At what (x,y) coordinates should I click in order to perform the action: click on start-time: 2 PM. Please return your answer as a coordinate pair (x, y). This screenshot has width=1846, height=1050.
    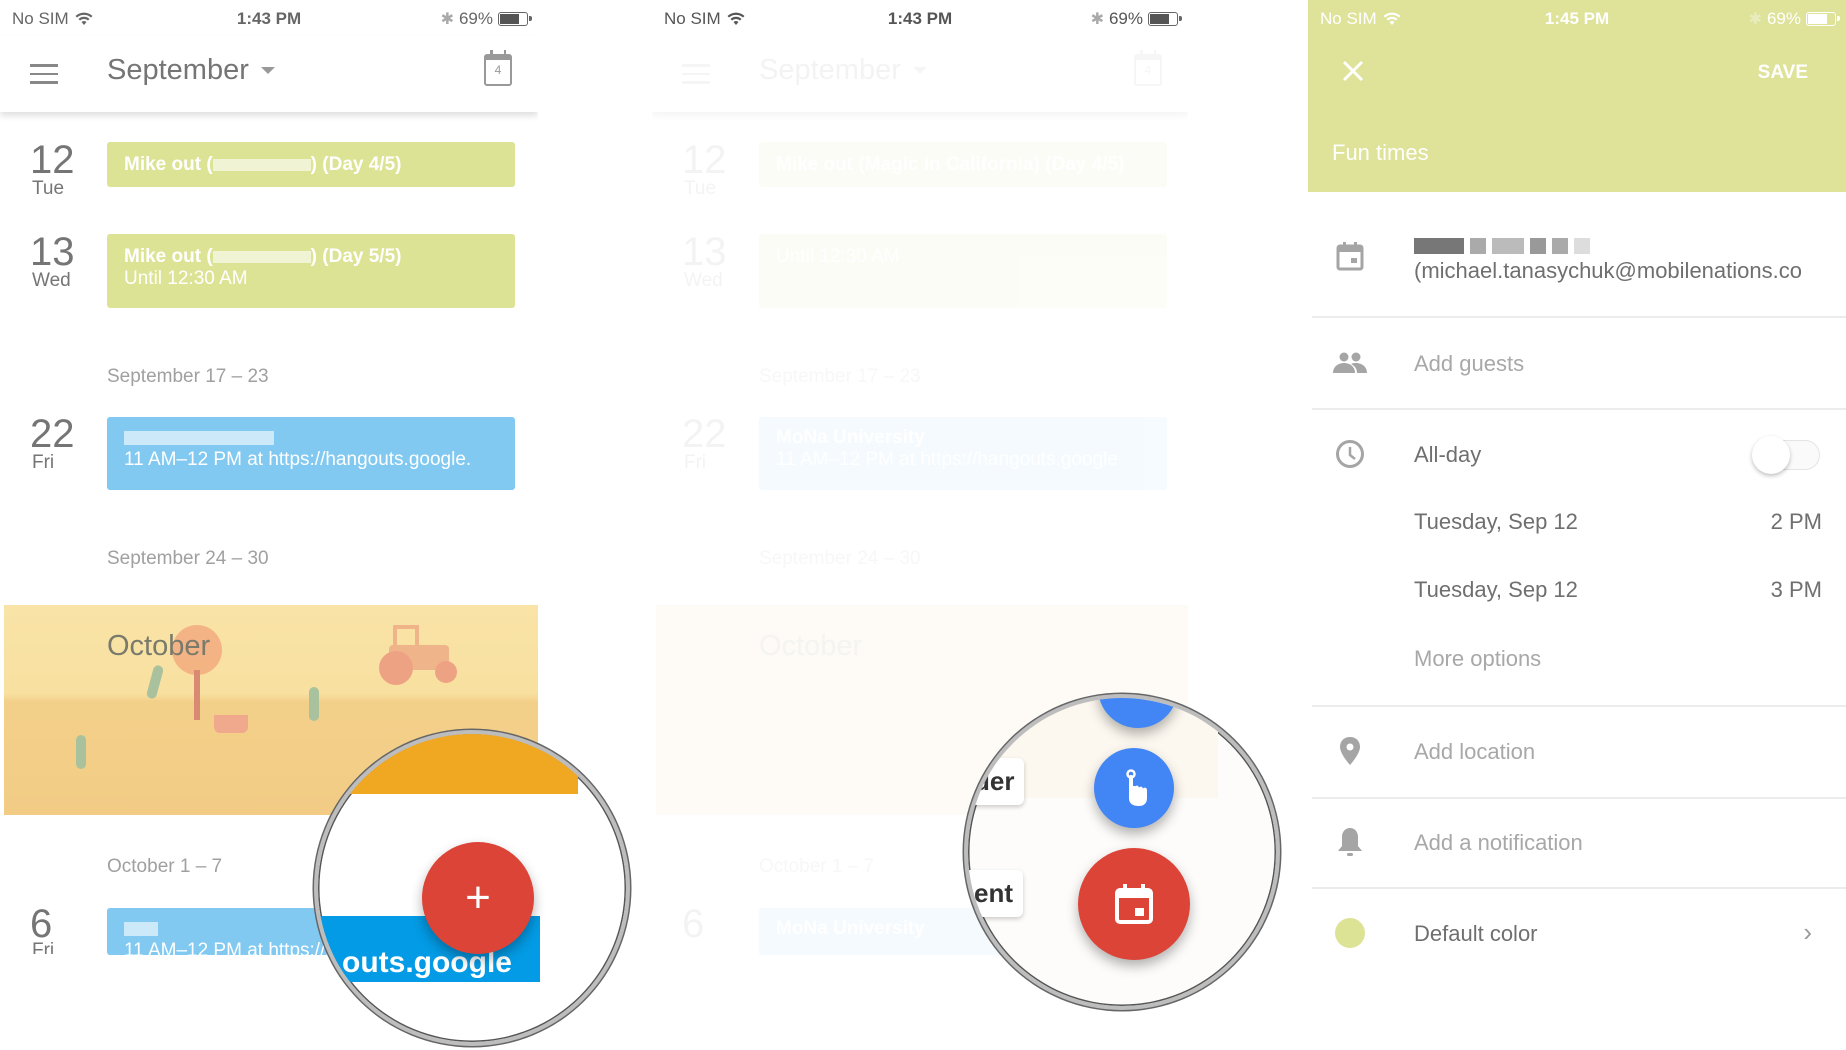
    Looking at the image, I should click on (1796, 522).